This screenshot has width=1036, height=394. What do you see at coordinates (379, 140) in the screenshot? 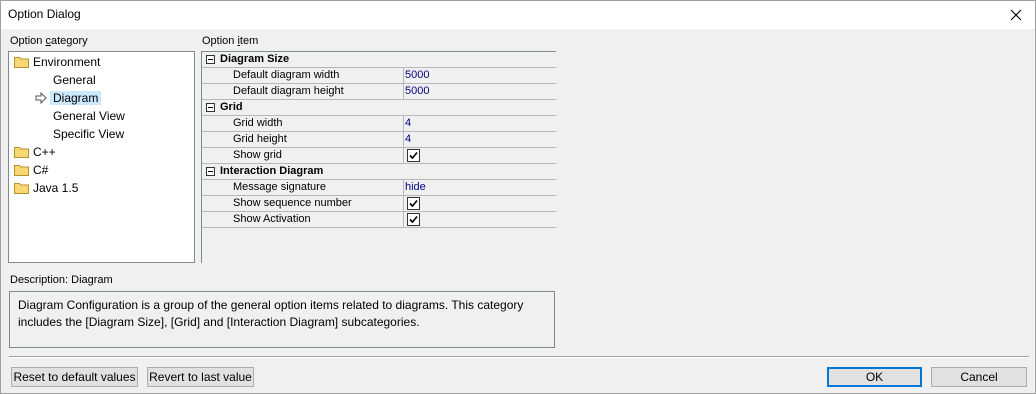
I see `property-row-grid-height: Grid height 4` at bounding box center [379, 140].